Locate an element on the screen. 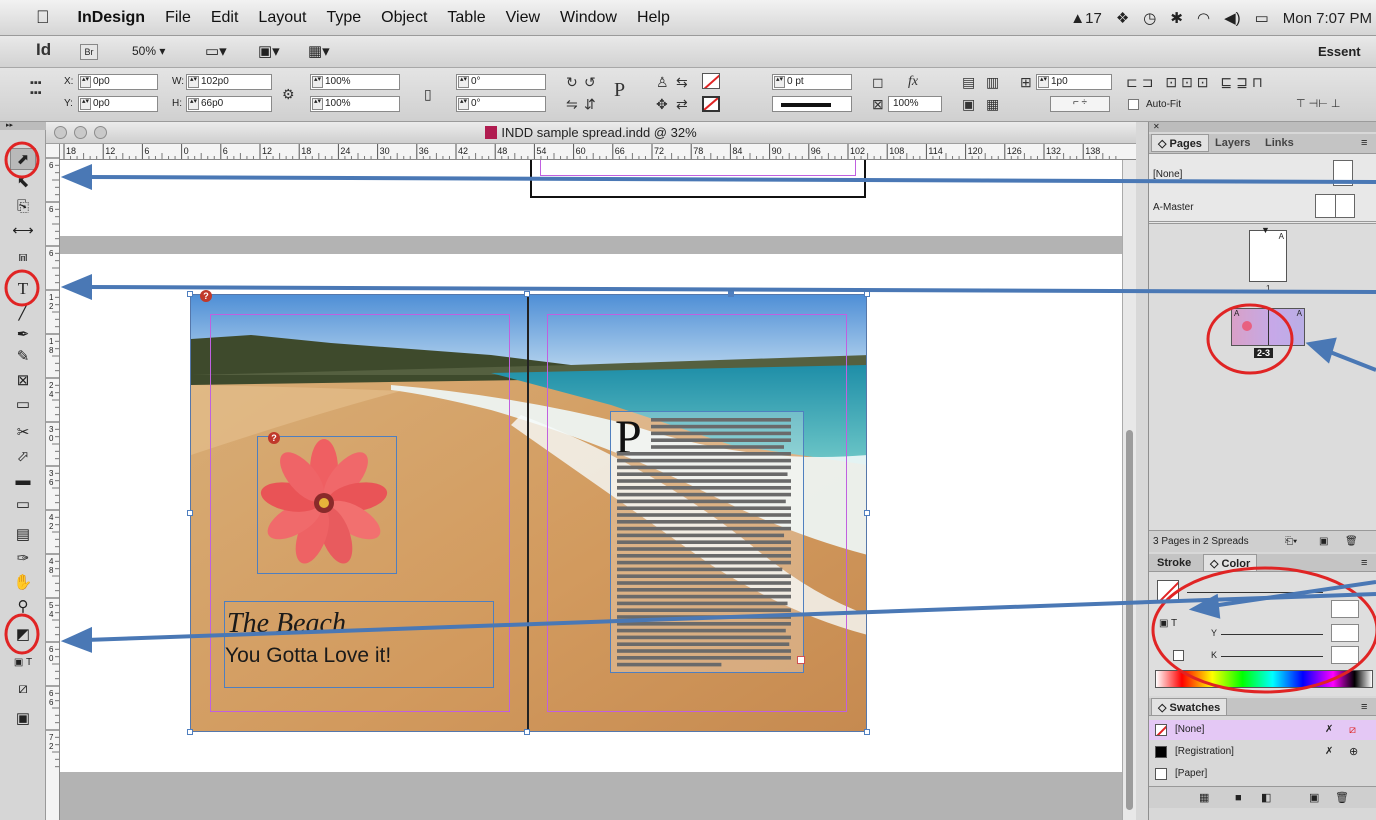 The height and width of the screenshot is (820, 1376). adobe-status-icon: ▲17 is located at coordinates (1086, 18).